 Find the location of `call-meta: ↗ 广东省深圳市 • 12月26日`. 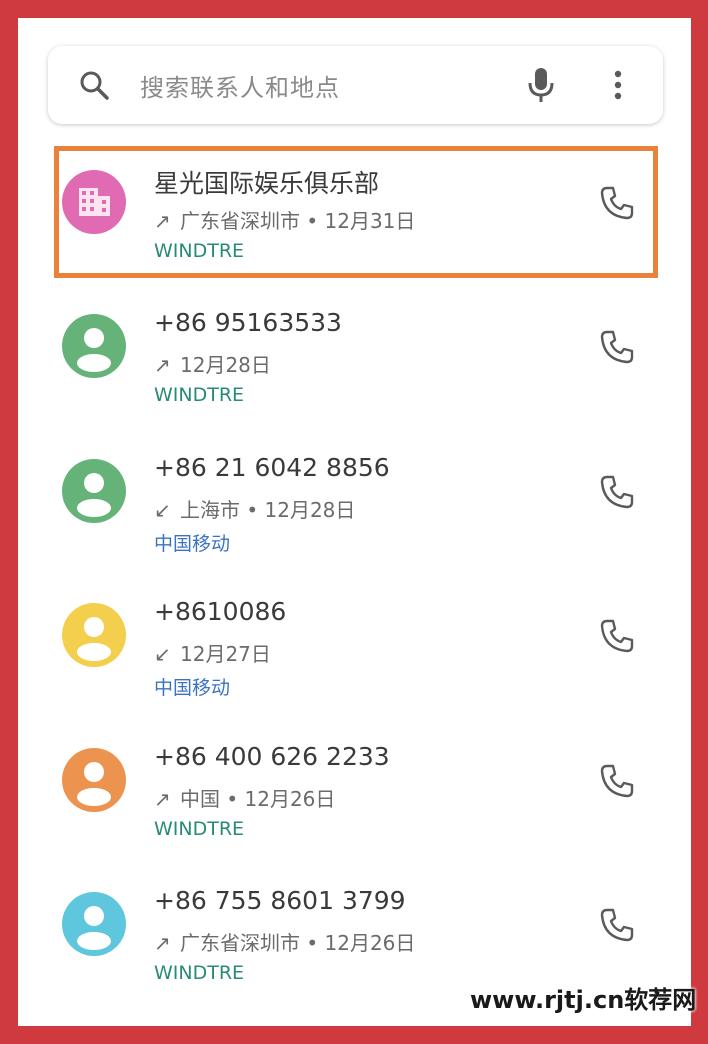

call-meta: ↗ 广东省深圳市 • 12月26日 is located at coordinates (284, 941).